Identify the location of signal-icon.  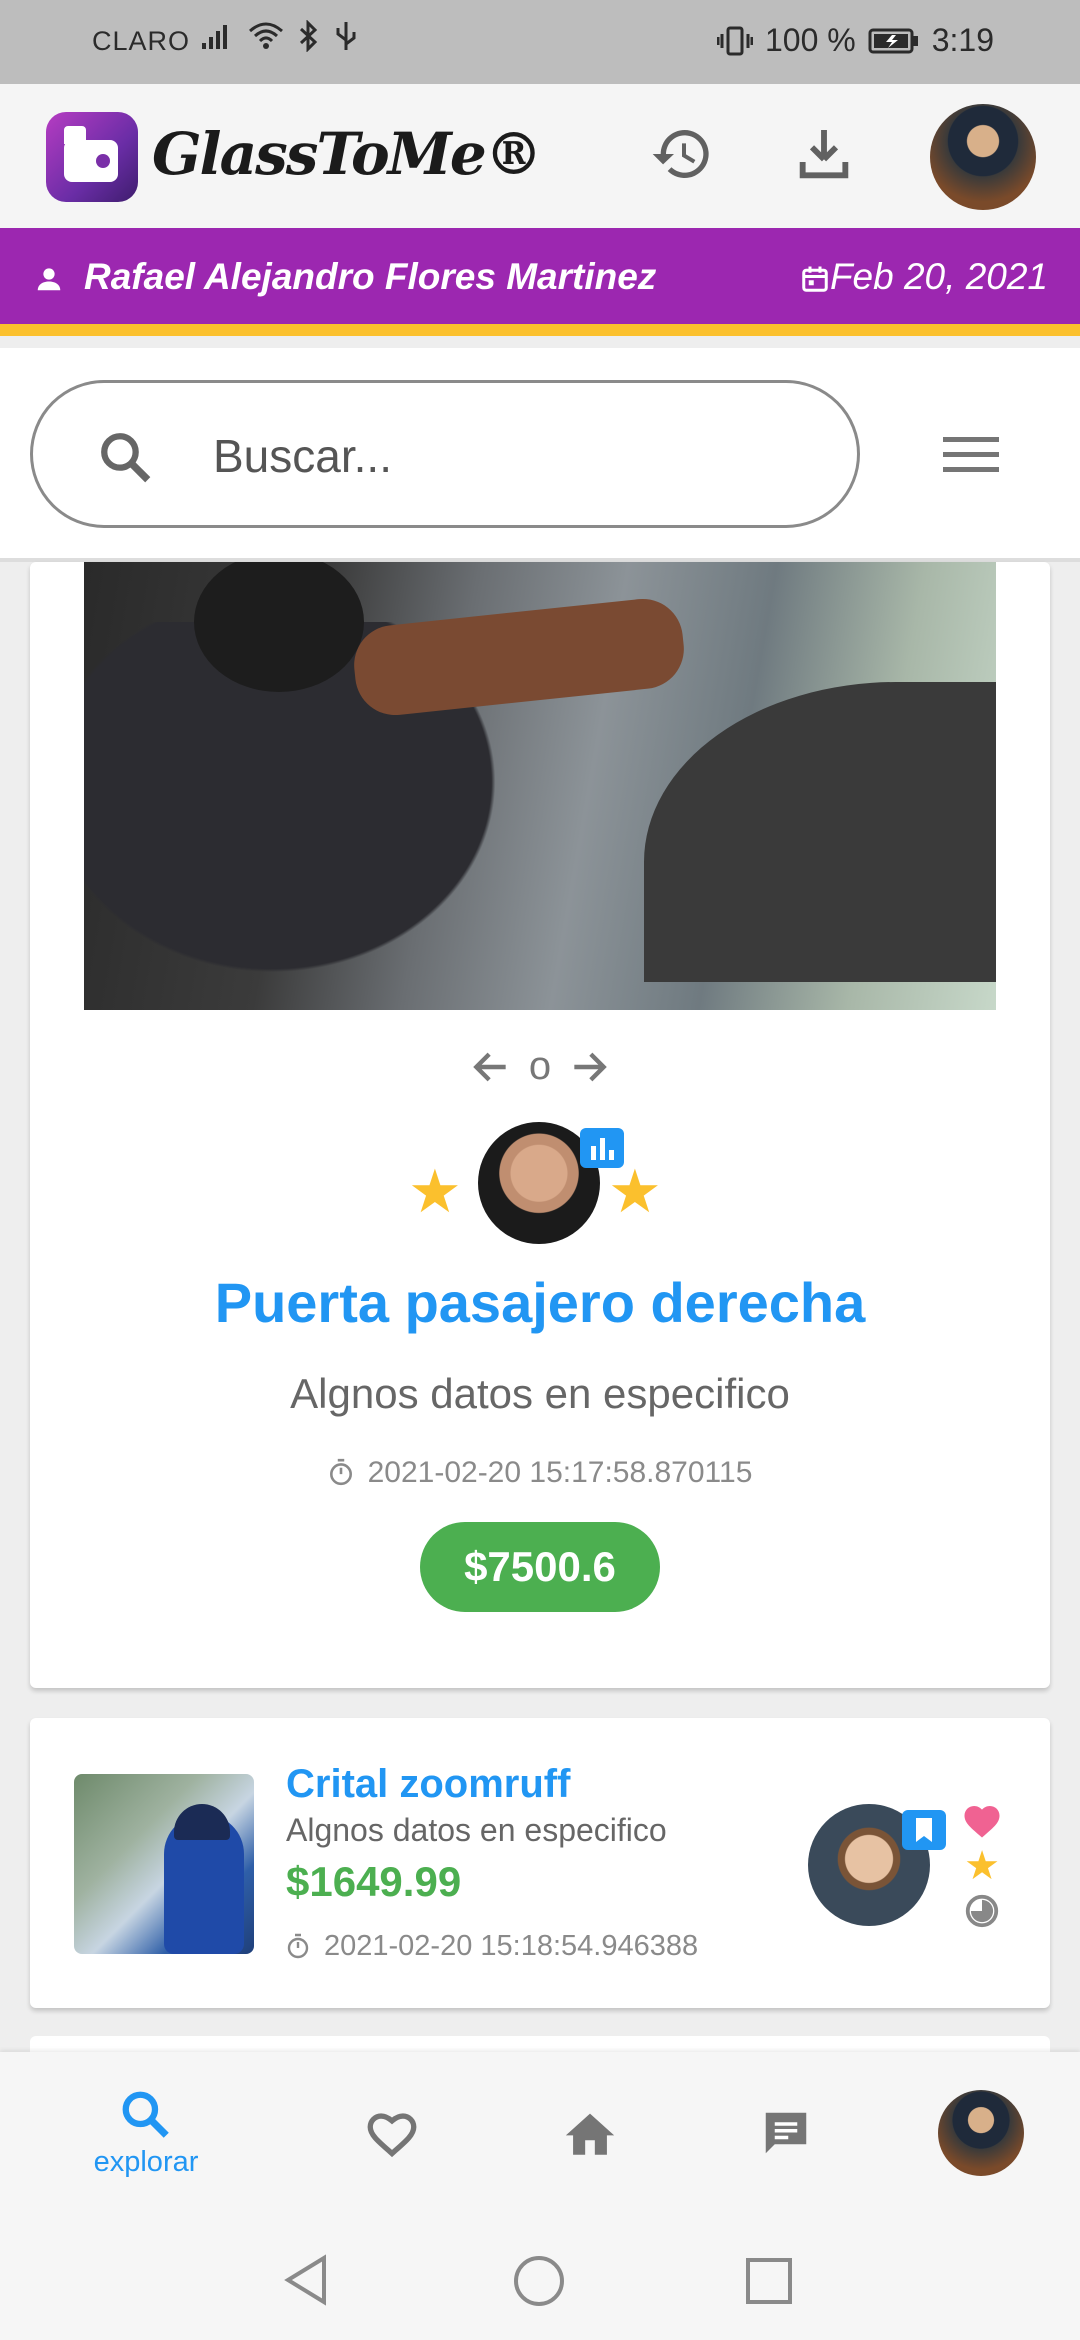
(214, 37).